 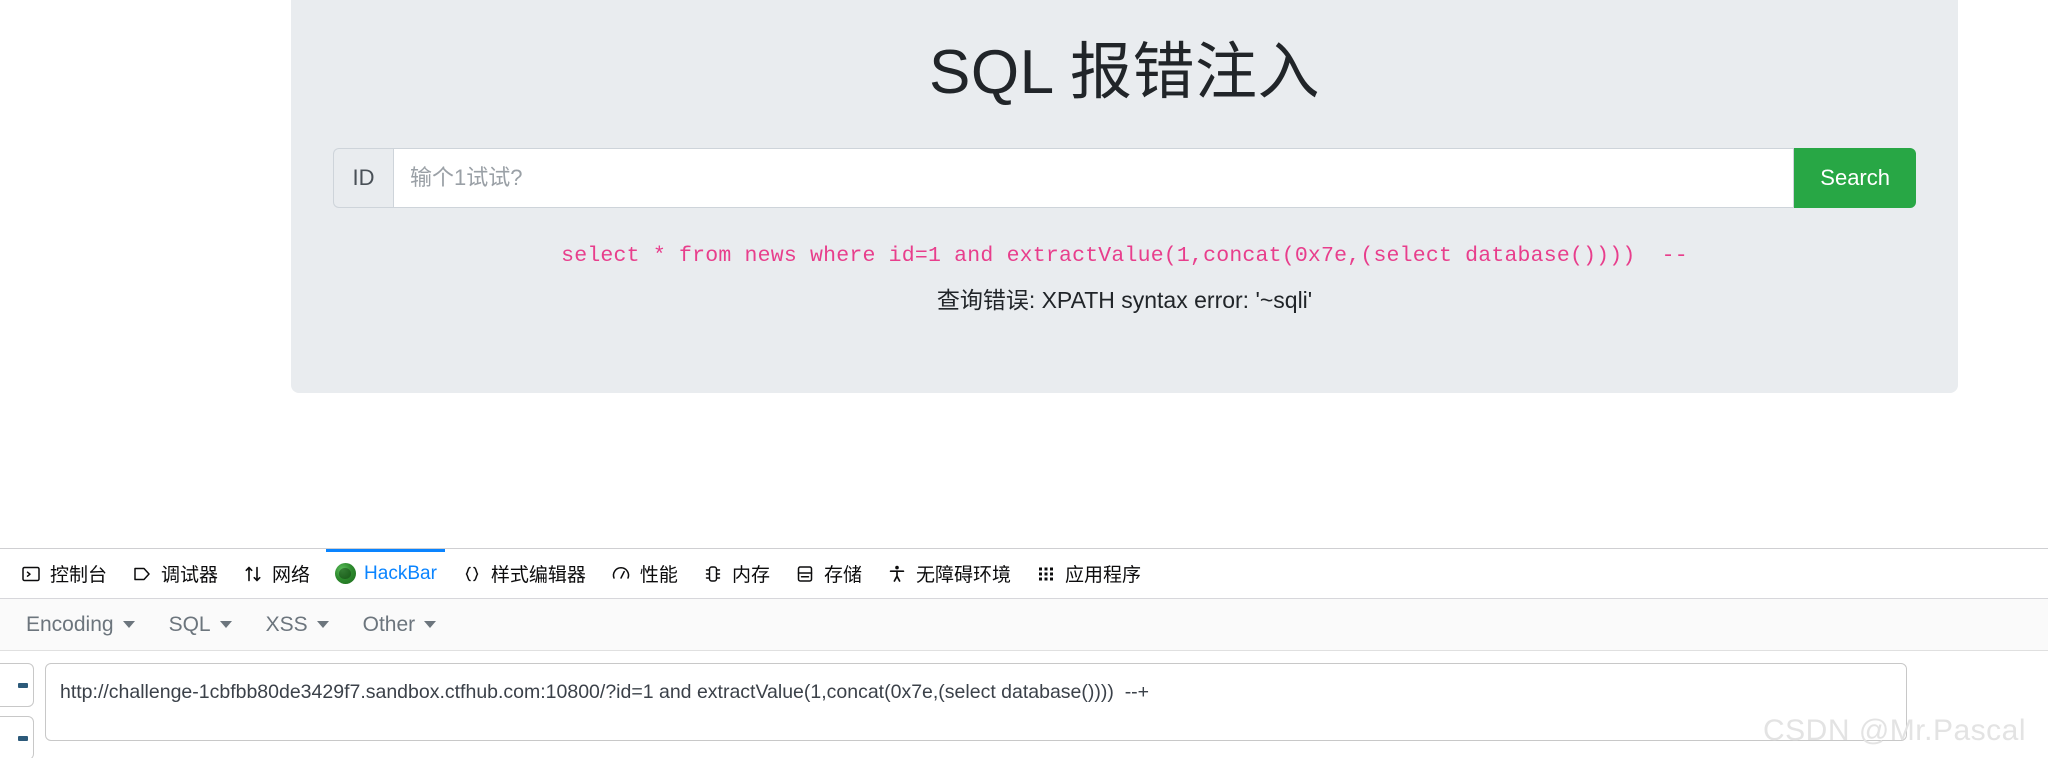 What do you see at coordinates (1124, 300) in the screenshot?
I see `query-error-message: 查询错误: XPATH syntax error: '~sqli'` at bounding box center [1124, 300].